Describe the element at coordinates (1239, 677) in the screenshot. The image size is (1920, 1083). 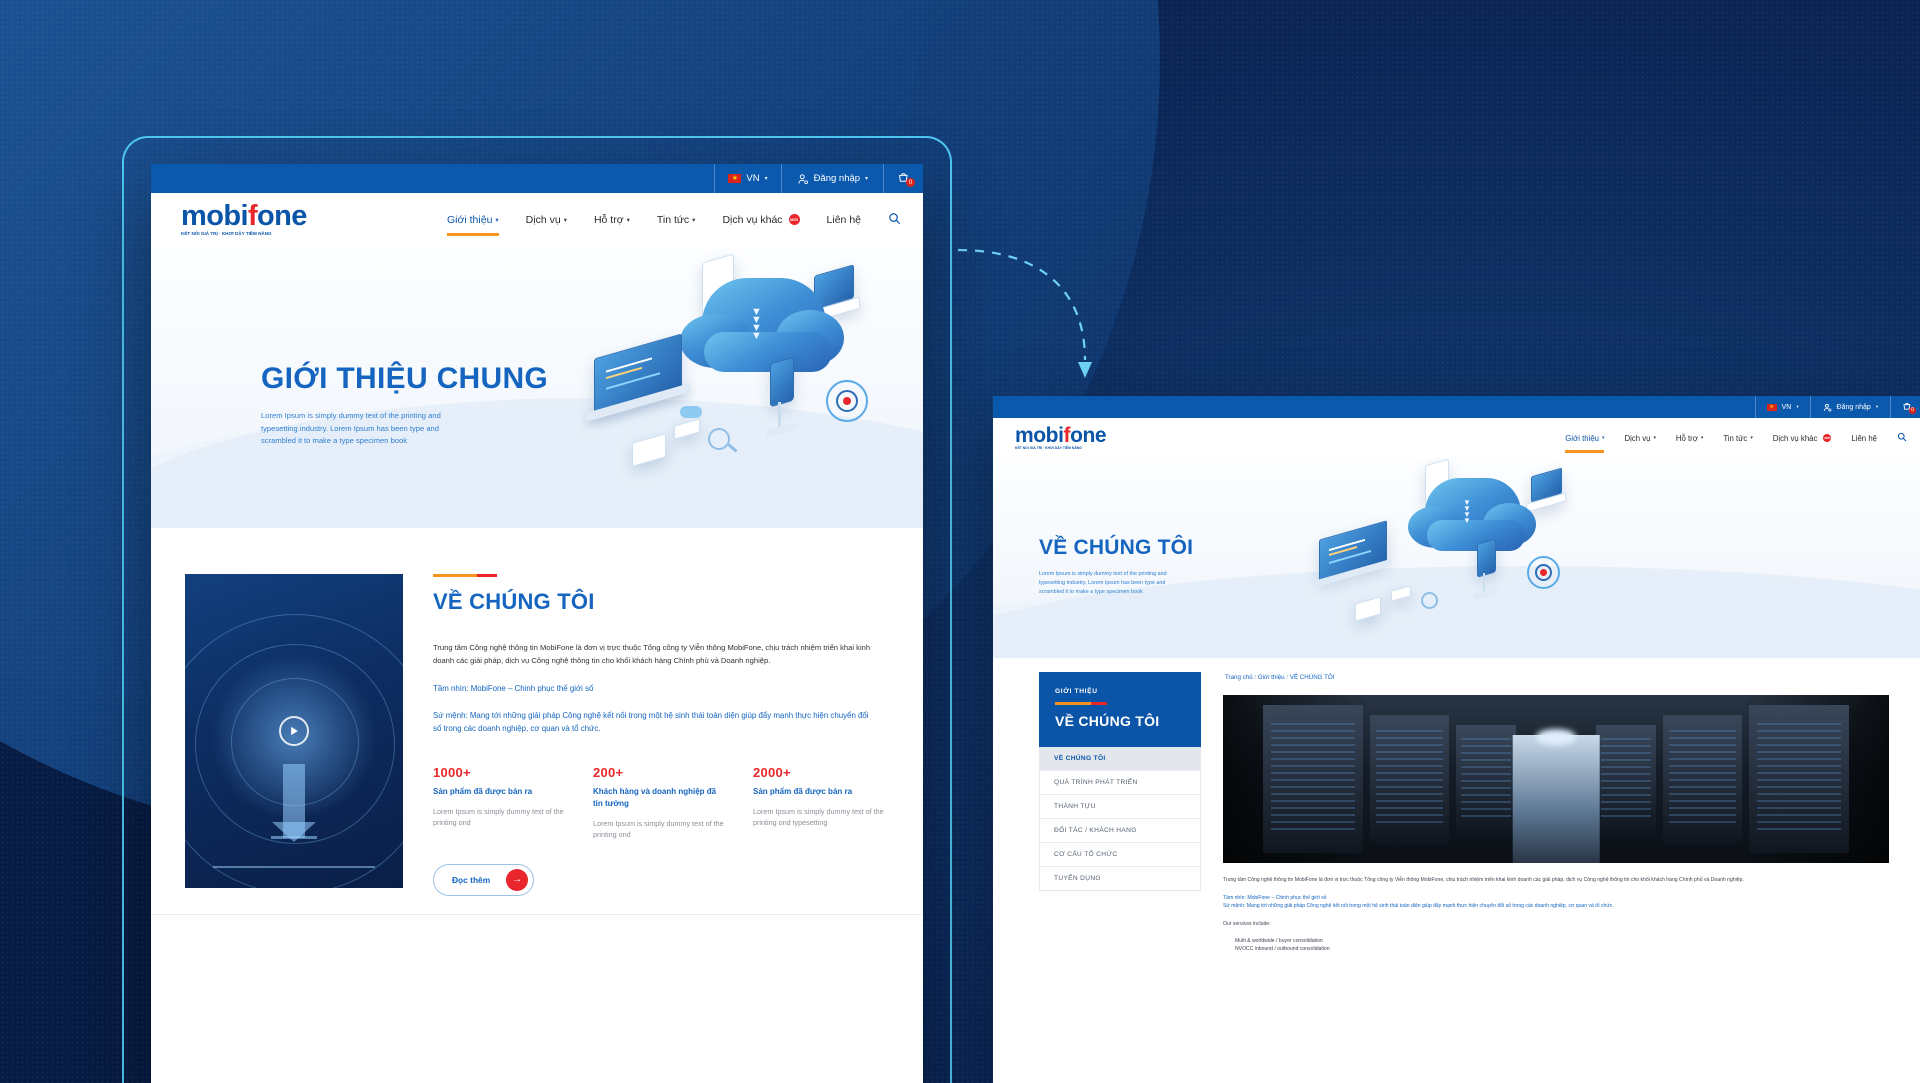
I see `breadcrumb-home: Trang chủ` at that location.